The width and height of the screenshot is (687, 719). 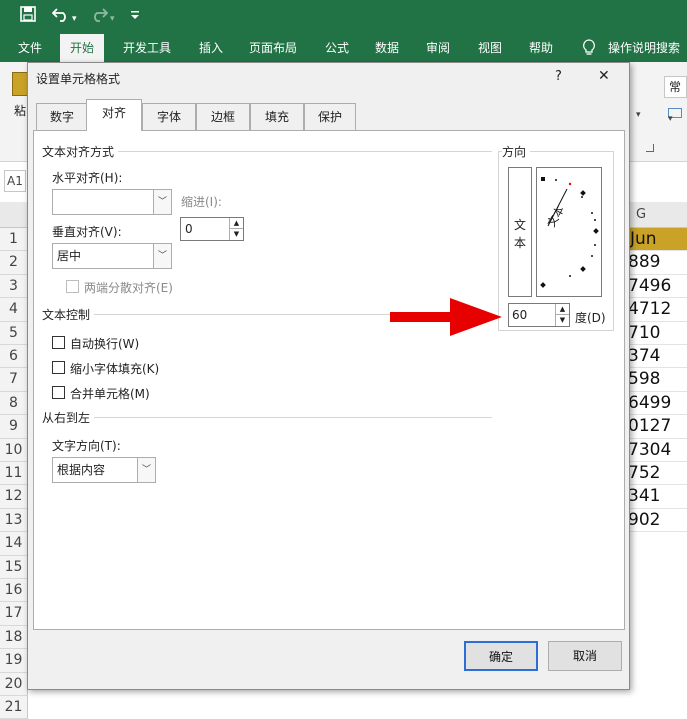 What do you see at coordinates (69, 256) in the screenshot?
I see `vertical-align-value: 居中` at bounding box center [69, 256].